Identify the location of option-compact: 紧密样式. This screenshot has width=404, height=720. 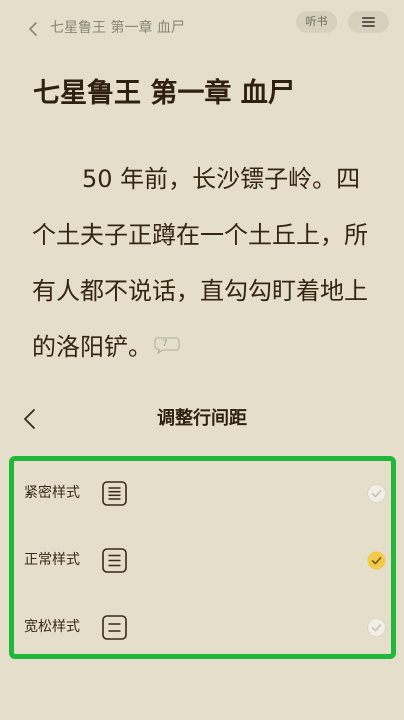
(202, 494).